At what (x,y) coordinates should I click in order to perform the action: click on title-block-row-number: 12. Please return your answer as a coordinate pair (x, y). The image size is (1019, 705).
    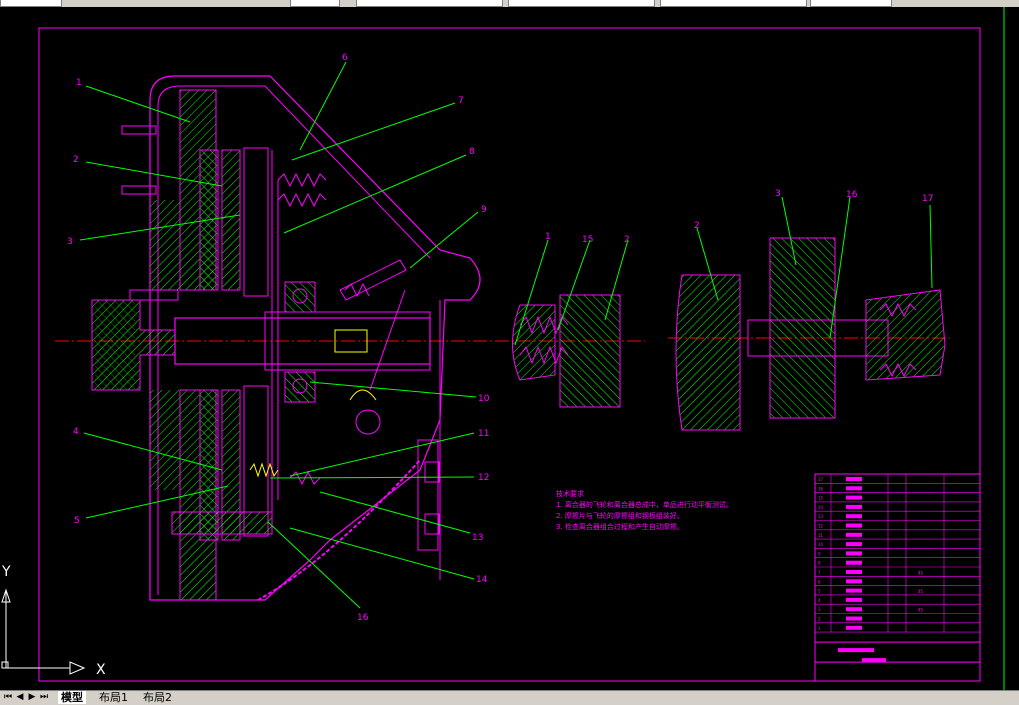
    Looking at the image, I should click on (821, 526).